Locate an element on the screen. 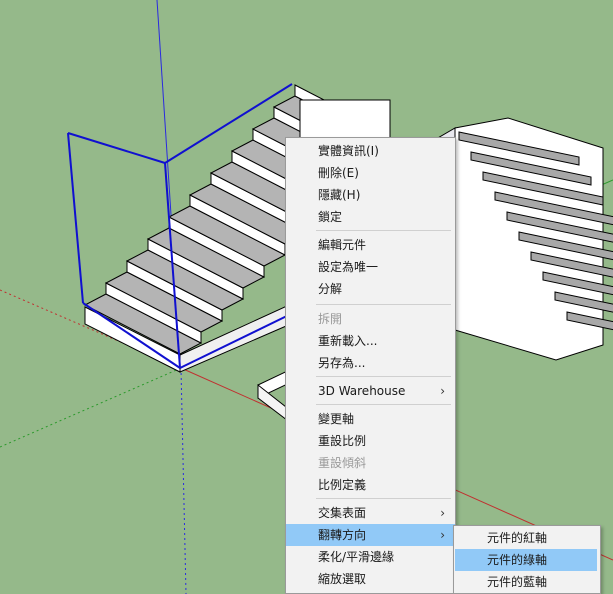  menu-item-label: 縮放選取 is located at coordinates (342, 579).